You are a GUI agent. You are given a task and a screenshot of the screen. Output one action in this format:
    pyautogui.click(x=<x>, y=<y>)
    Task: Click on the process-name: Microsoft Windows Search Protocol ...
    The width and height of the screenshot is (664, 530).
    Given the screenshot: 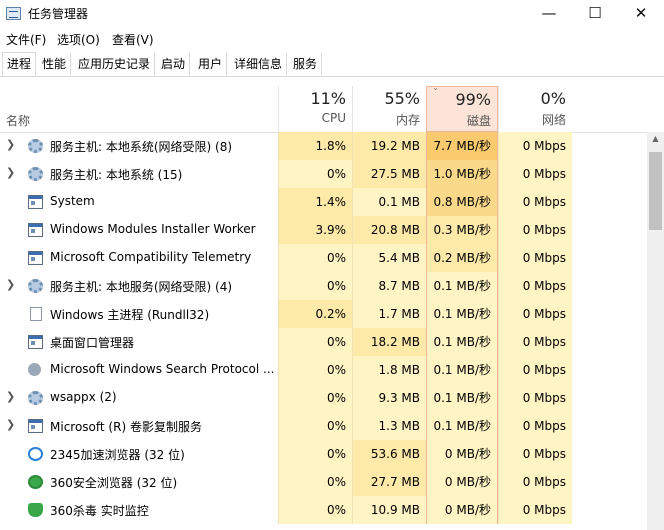 What is the action you would take?
    pyautogui.click(x=162, y=369)
    